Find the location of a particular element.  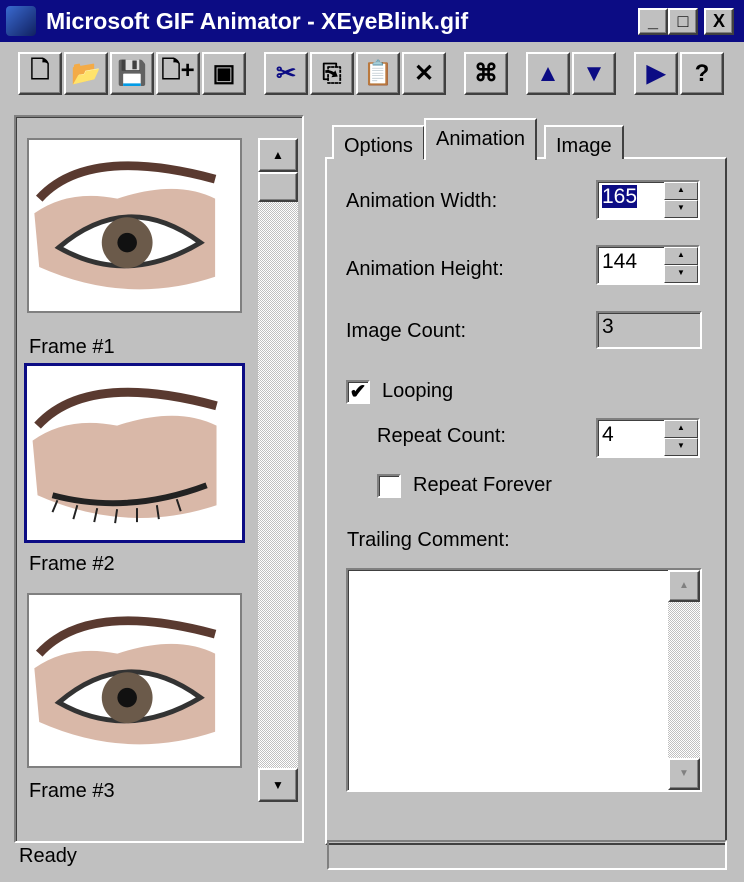

animation-height-stepper: 144 ▲ ▼ is located at coordinates (648, 265).